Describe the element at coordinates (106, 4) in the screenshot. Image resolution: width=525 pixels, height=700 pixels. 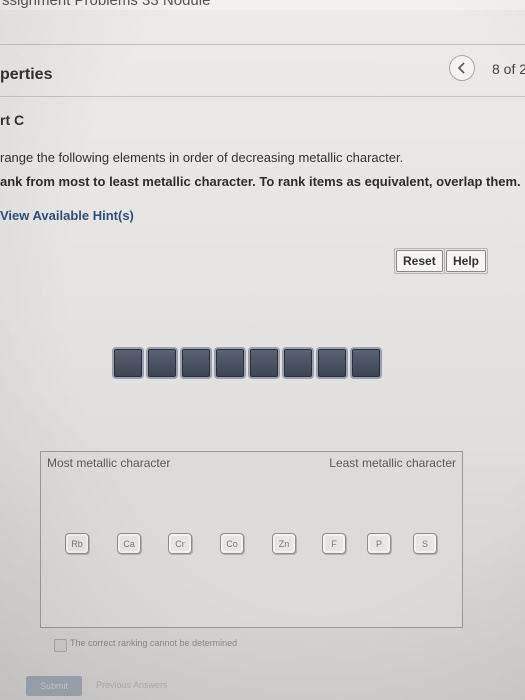
I see `assignment-breadcrumb: ssignment Problems 33 Nodule` at that location.